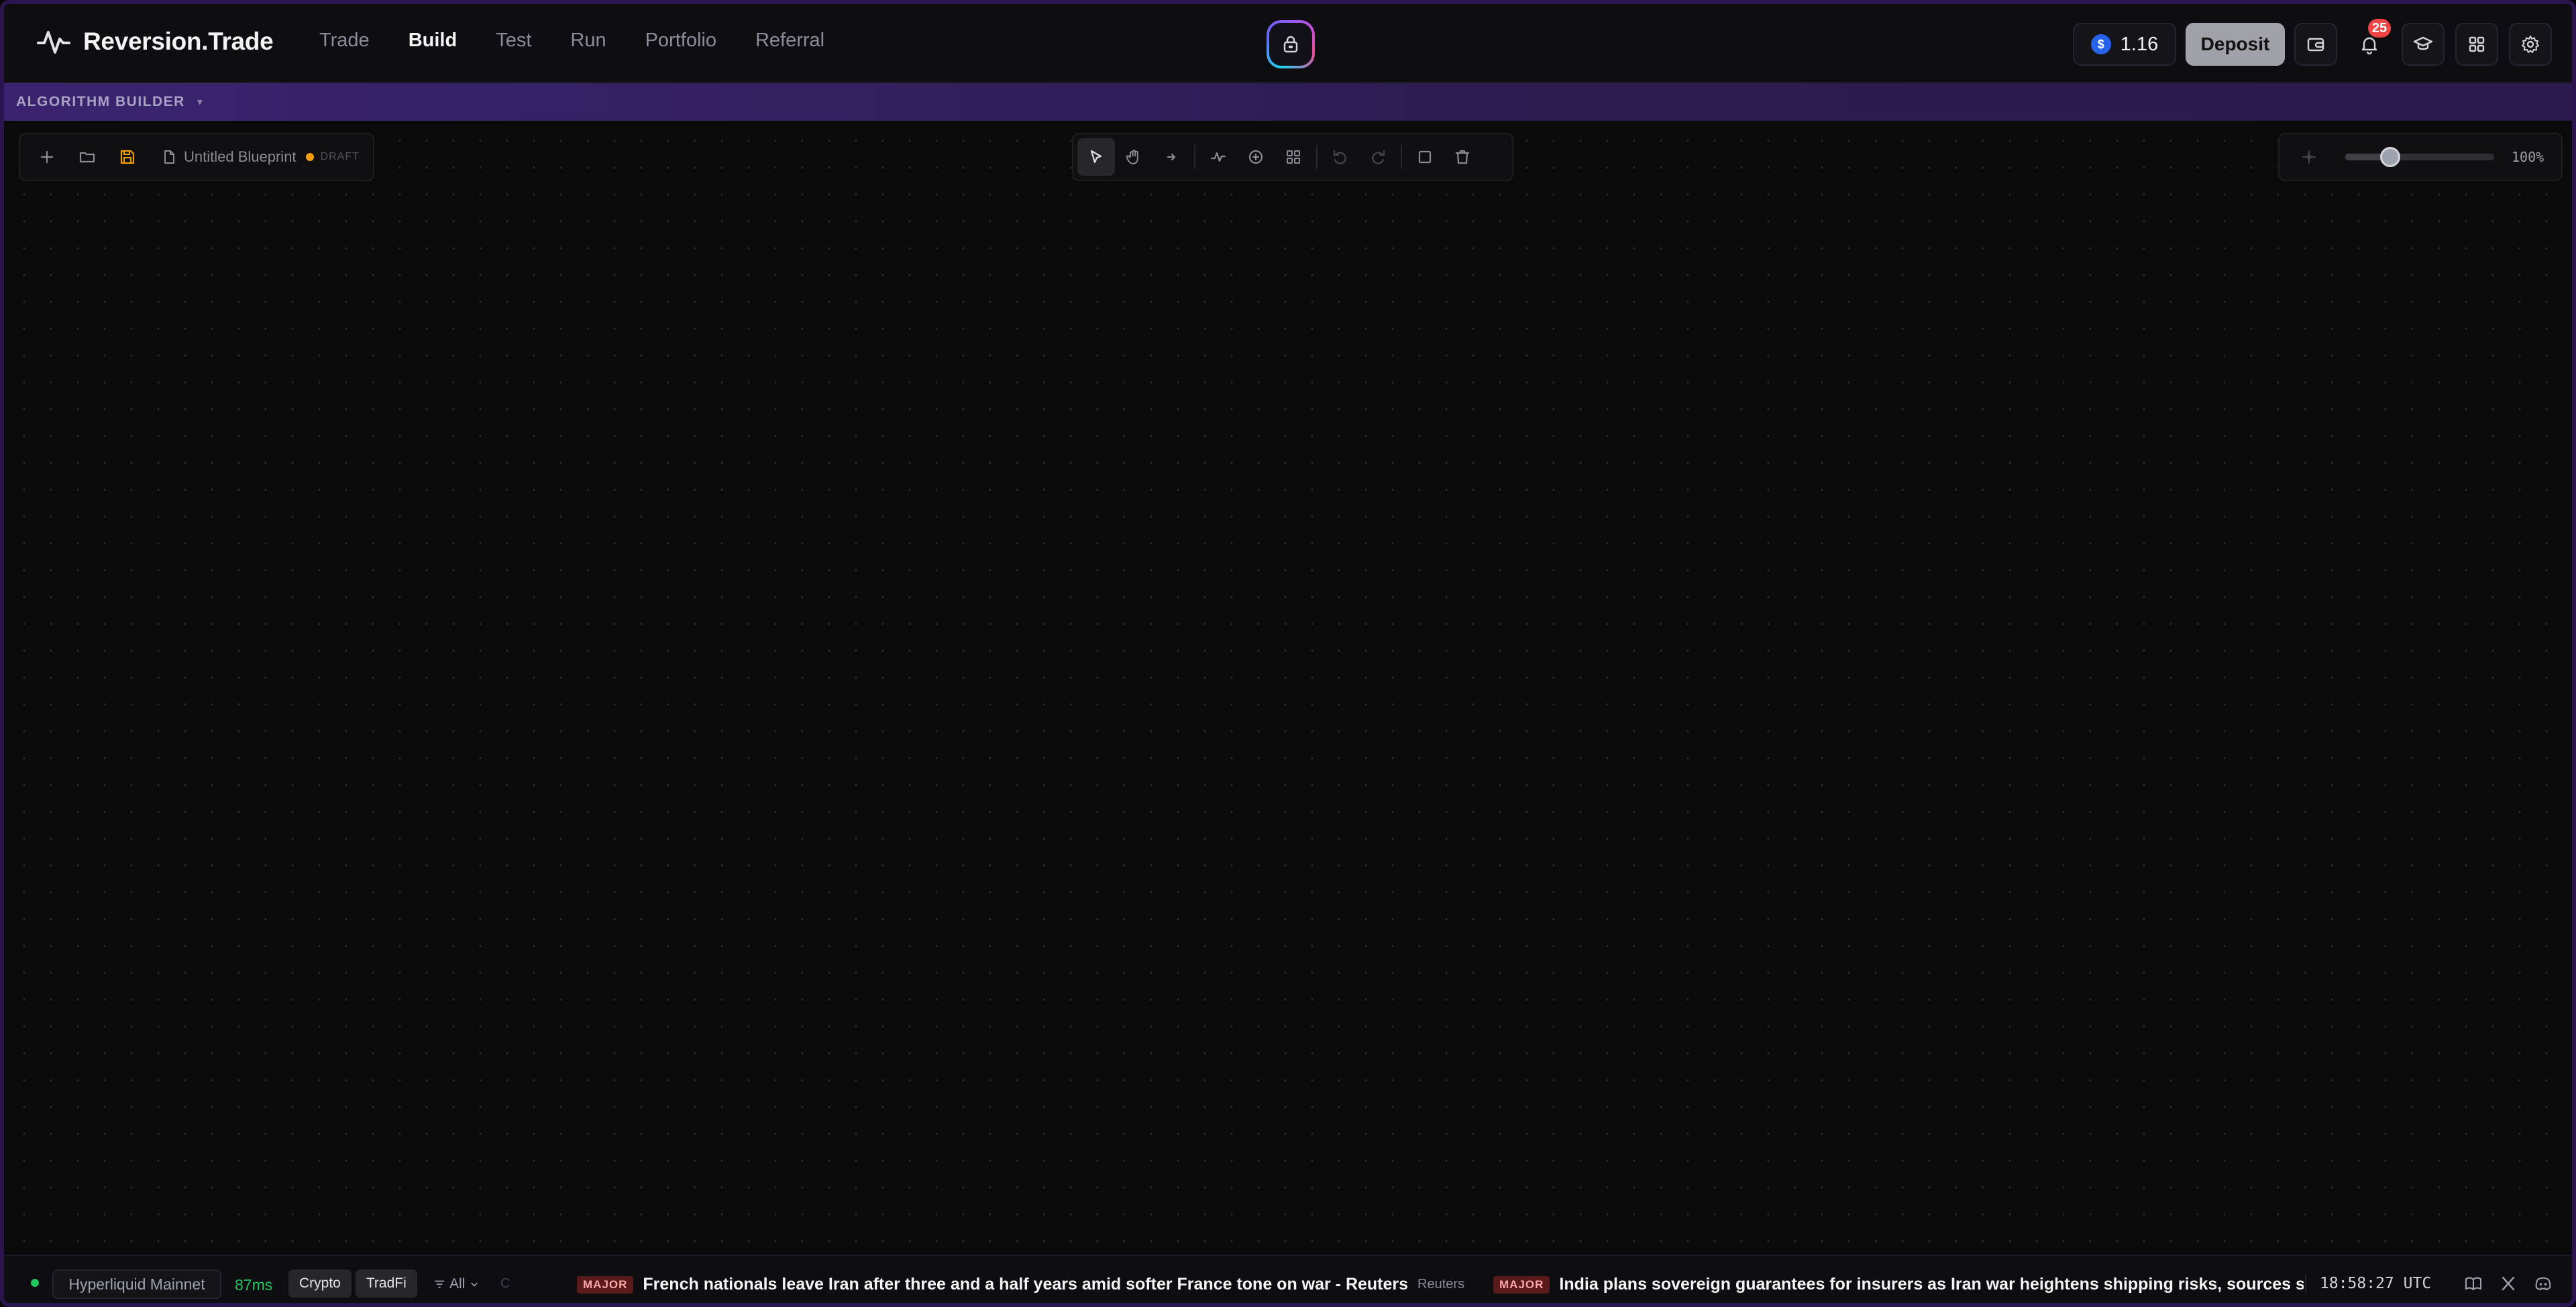 Image resolution: width=2576 pixels, height=1307 pixels. I want to click on redo-icon, so click(1378, 157).